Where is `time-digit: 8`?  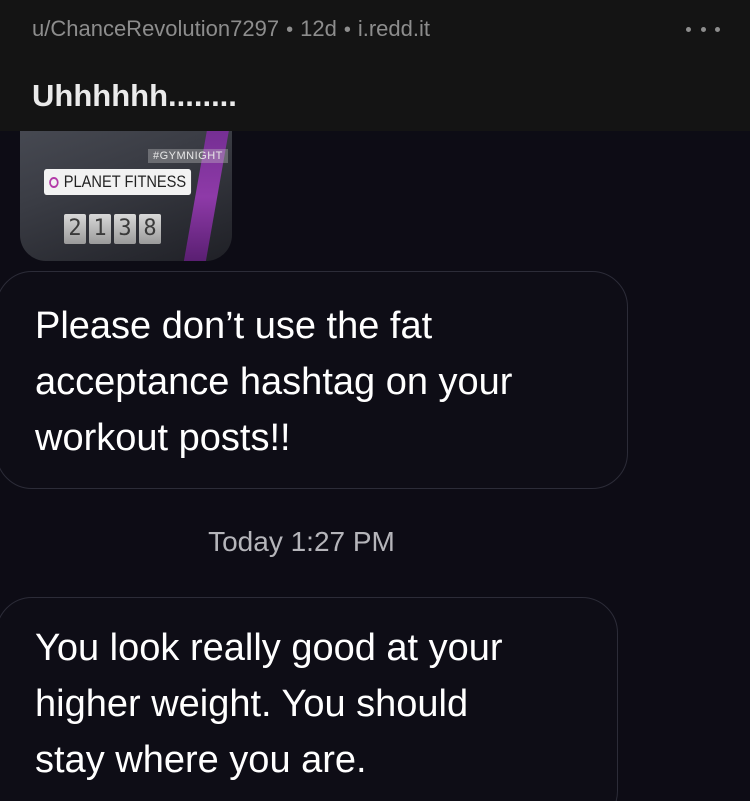 time-digit: 8 is located at coordinates (150, 229).